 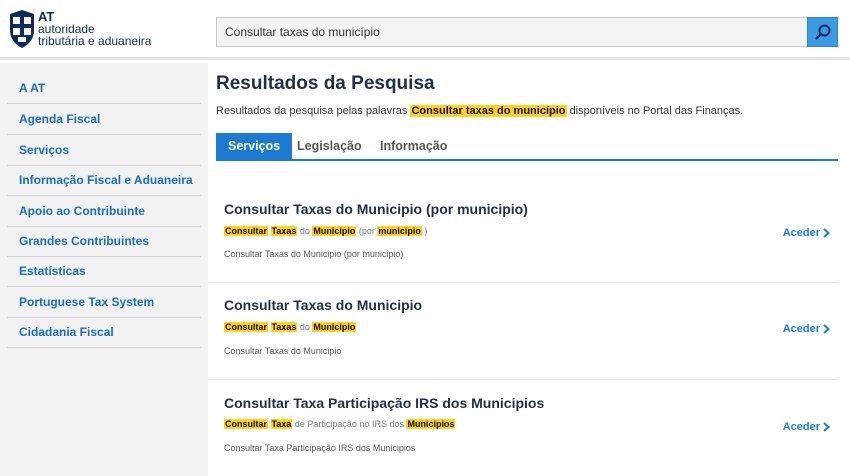 I want to click on subtitle-suffix: disponíveis no Portal das Finanças., so click(x=656, y=111).